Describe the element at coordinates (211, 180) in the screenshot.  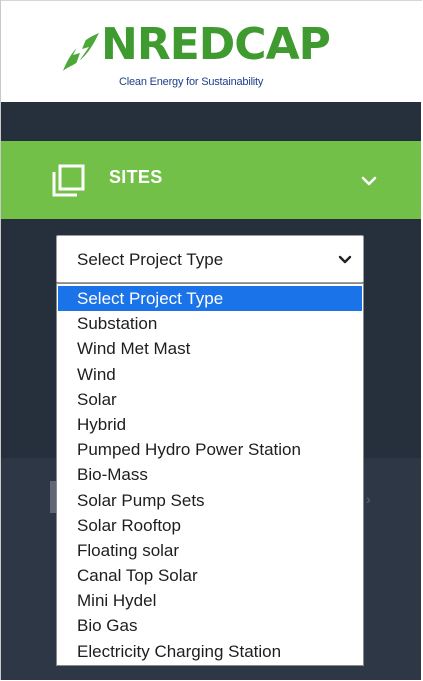
I see `sidebar-item-sites: SITES` at that location.